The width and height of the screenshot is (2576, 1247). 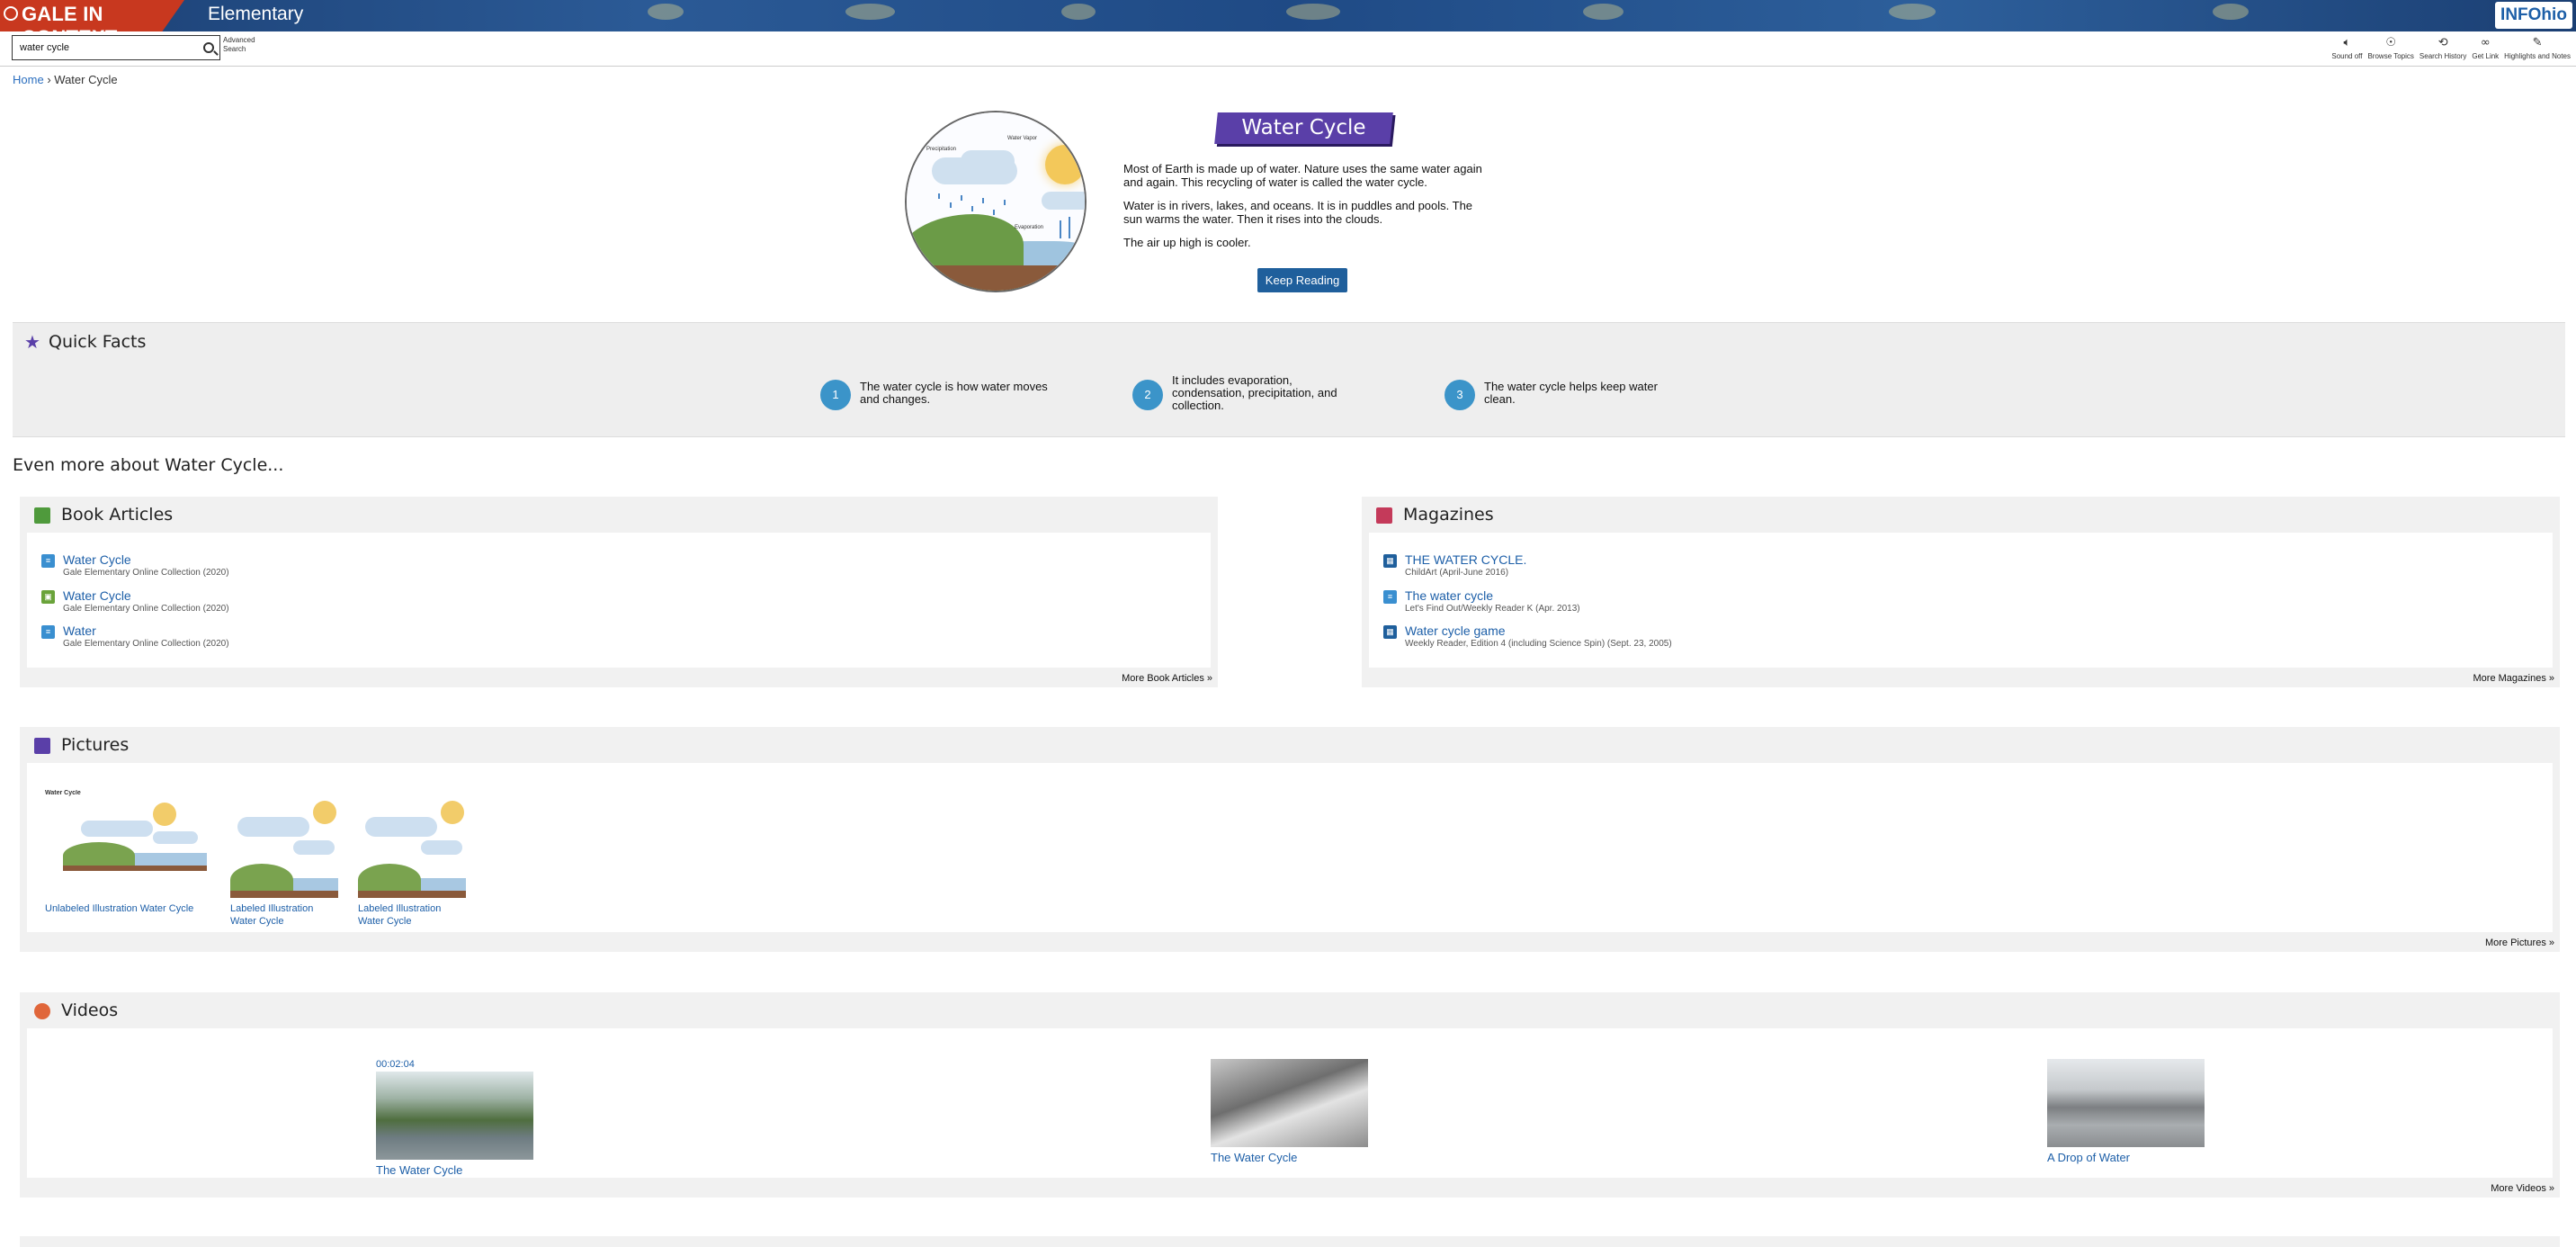 I want to click on edition-label: Elementary, so click(x=256, y=14).